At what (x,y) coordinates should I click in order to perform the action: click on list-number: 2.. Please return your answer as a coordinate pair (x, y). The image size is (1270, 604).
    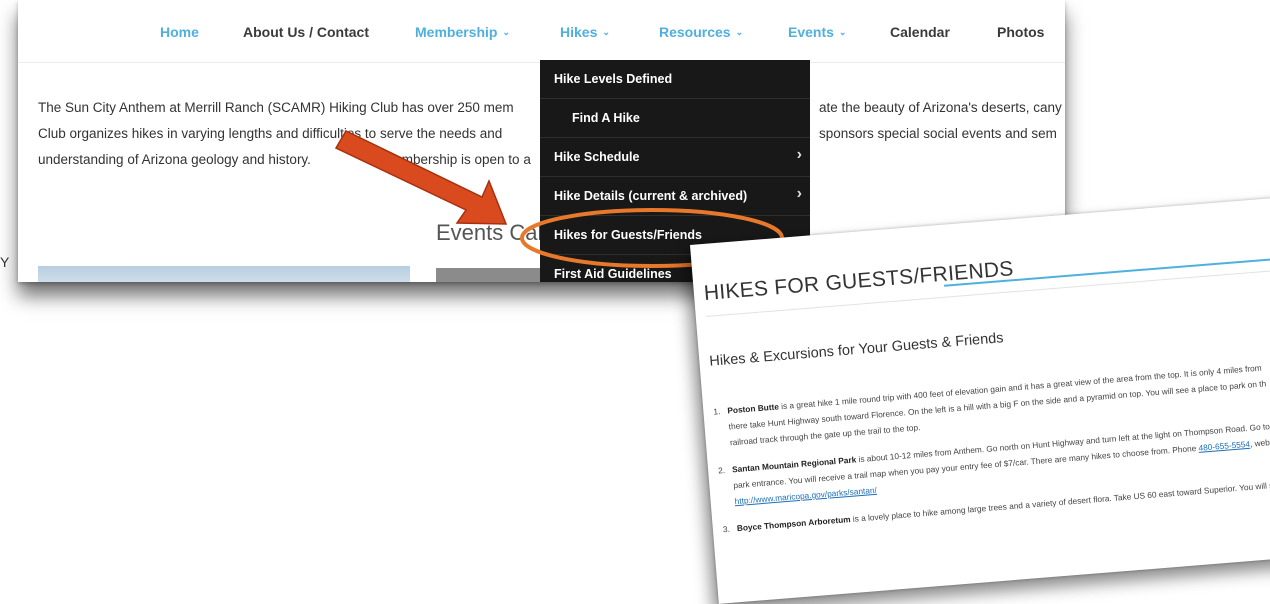
    Looking at the image, I should click on (721, 470).